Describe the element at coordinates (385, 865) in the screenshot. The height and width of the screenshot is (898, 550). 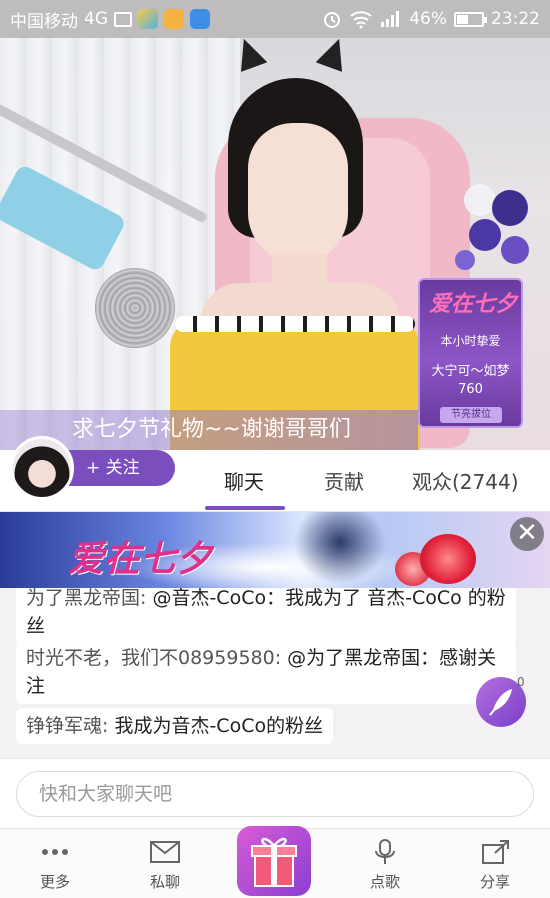
I see `nav-song-request: 点歌` at that location.